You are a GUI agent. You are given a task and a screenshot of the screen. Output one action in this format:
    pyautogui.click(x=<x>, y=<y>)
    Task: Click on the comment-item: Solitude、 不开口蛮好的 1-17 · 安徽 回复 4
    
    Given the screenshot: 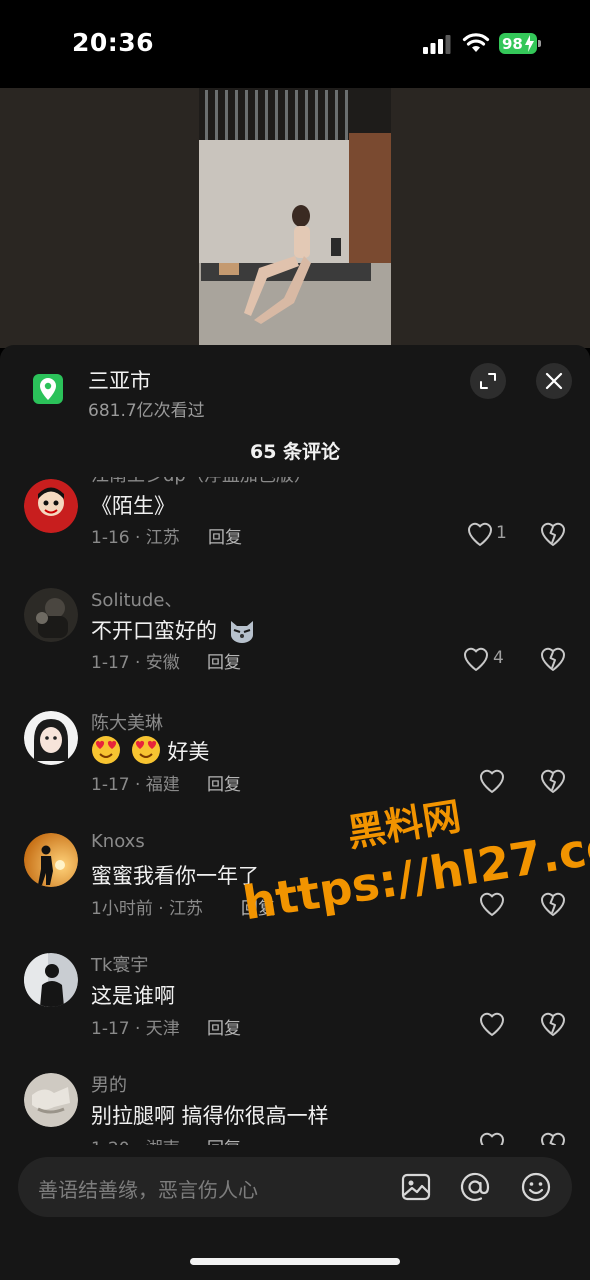 What is the action you would take?
    pyautogui.click(x=295, y=643)
    